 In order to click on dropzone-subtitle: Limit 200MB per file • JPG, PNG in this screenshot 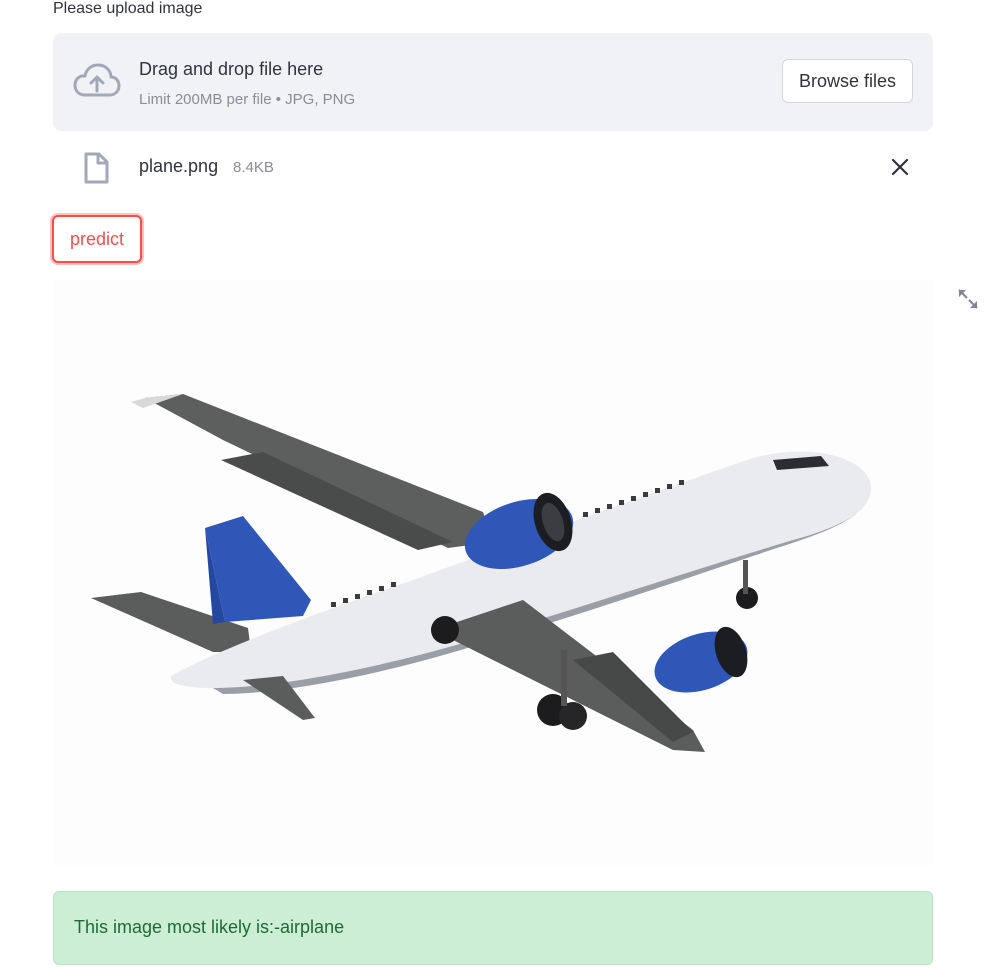, I will do `click(247, 99)`.